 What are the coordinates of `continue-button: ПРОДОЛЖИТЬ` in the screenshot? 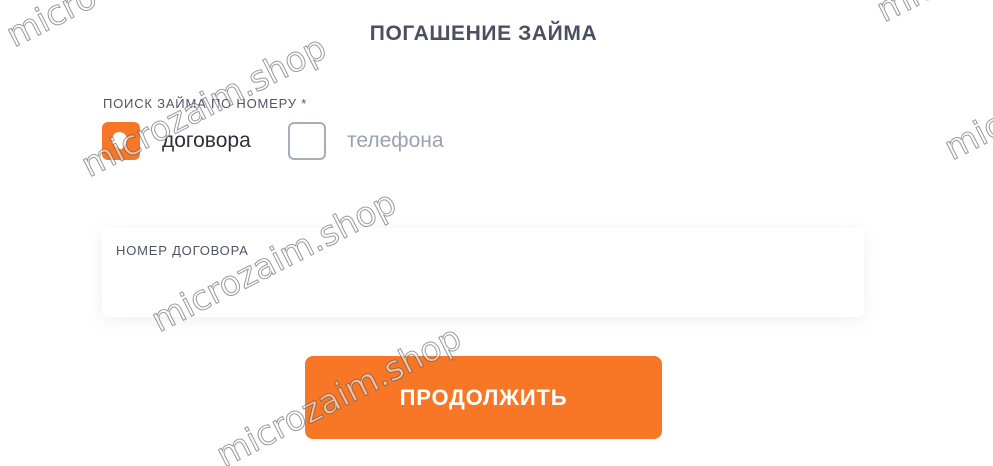 It's located at (483, 397).